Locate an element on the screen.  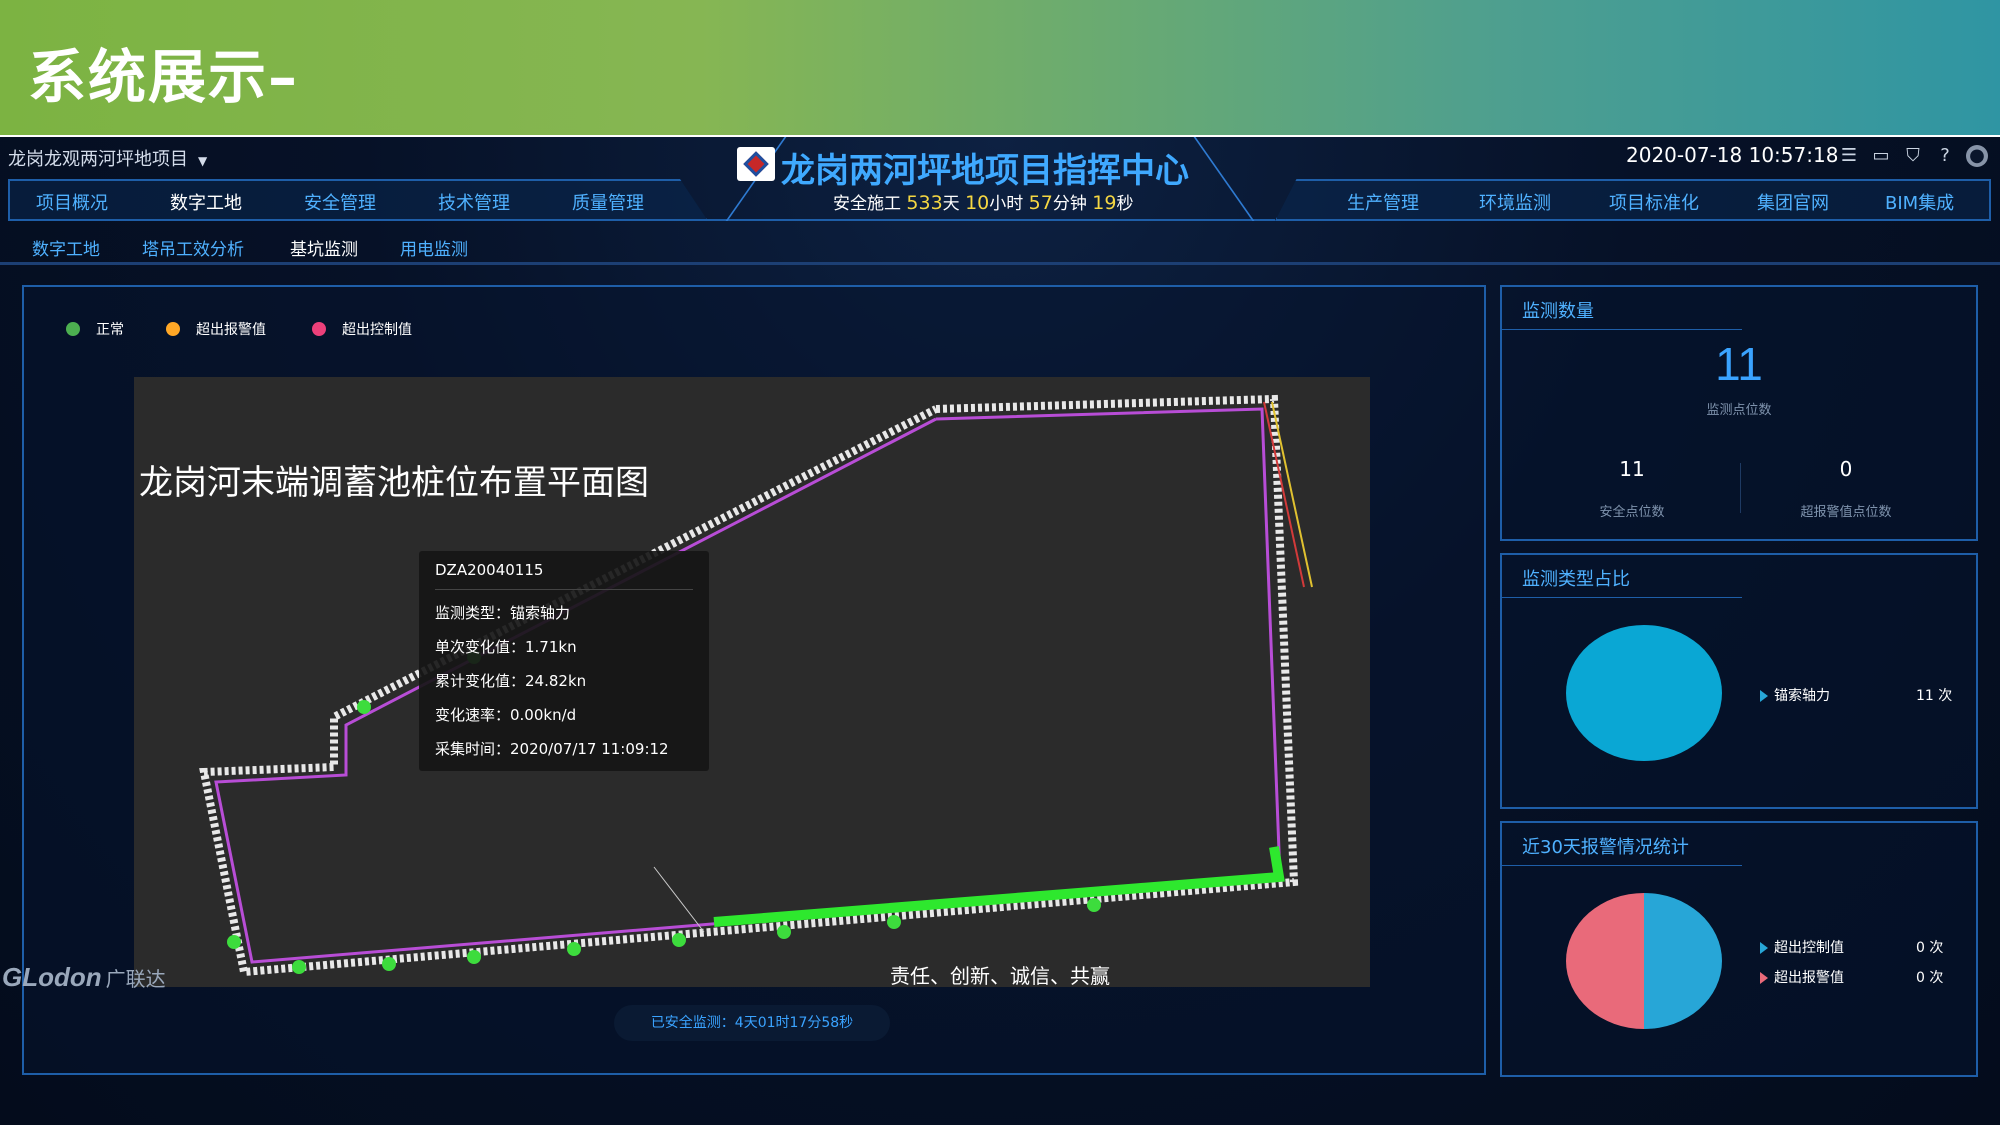
title-frame: 龙岗两河坪地项目指挥中心 安全施工 533天 10小时 57分钟 19秒 is located at coordinates (990, 179).